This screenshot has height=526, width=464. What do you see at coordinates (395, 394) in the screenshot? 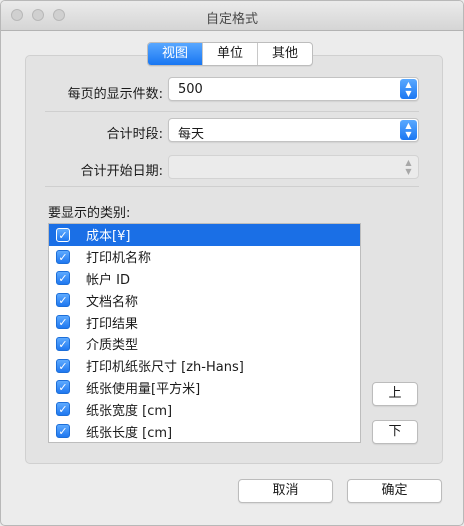
I see `move-up-button: 上` at bounding box center [395, 394].